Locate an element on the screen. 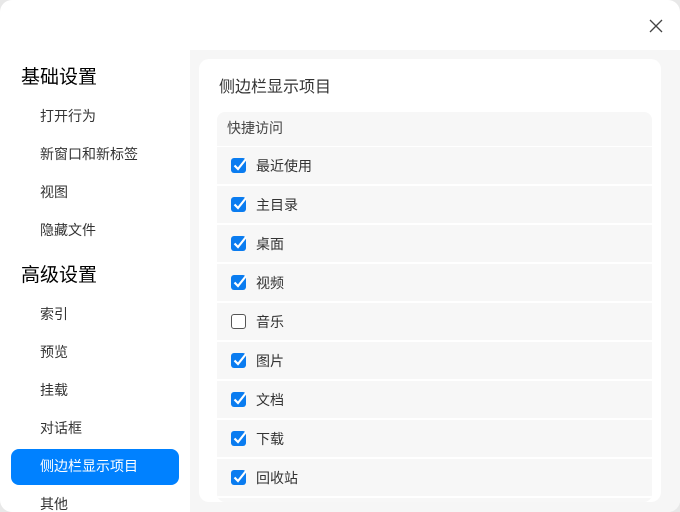  nav-heading: 高级设置 is located at coordinates (59, 275).